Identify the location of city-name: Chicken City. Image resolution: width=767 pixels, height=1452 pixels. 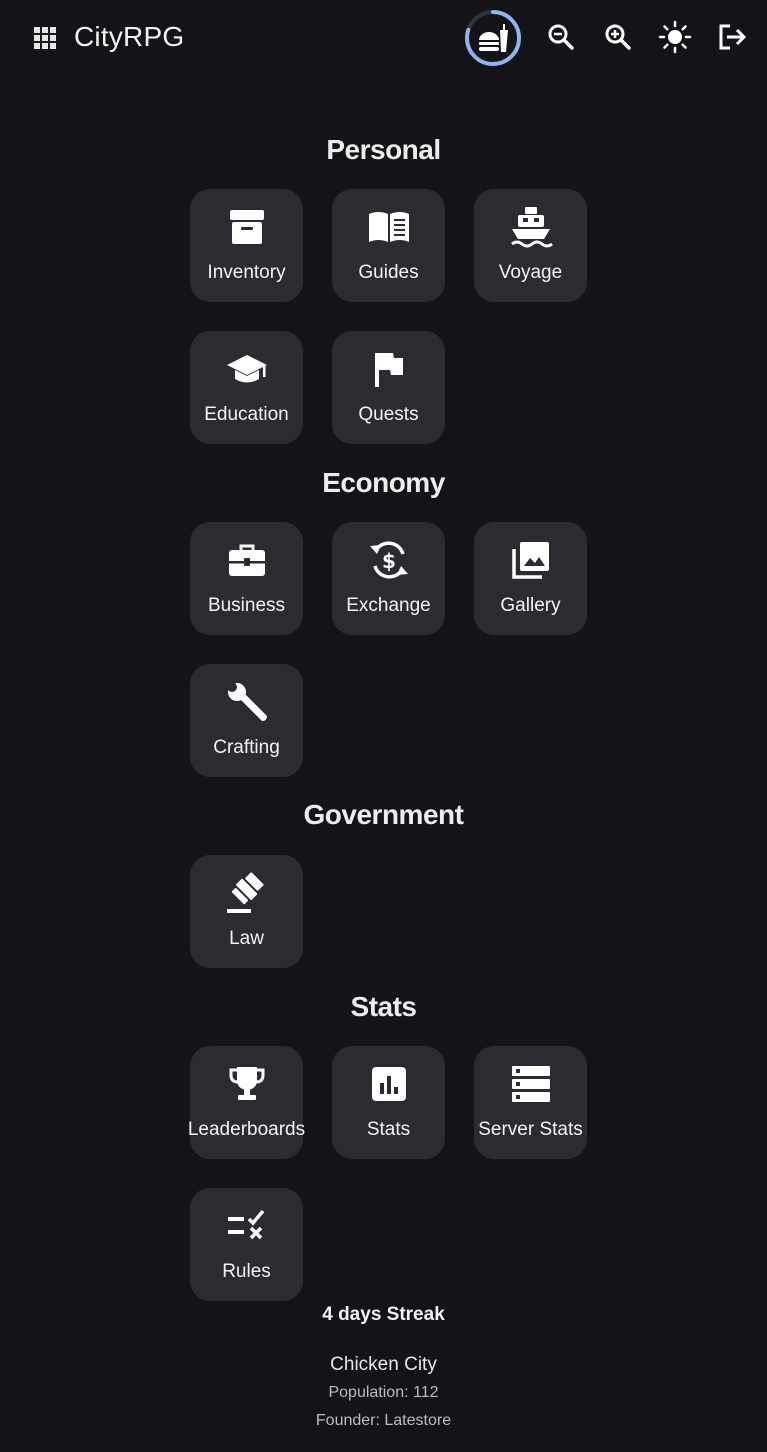
(383, 1364).